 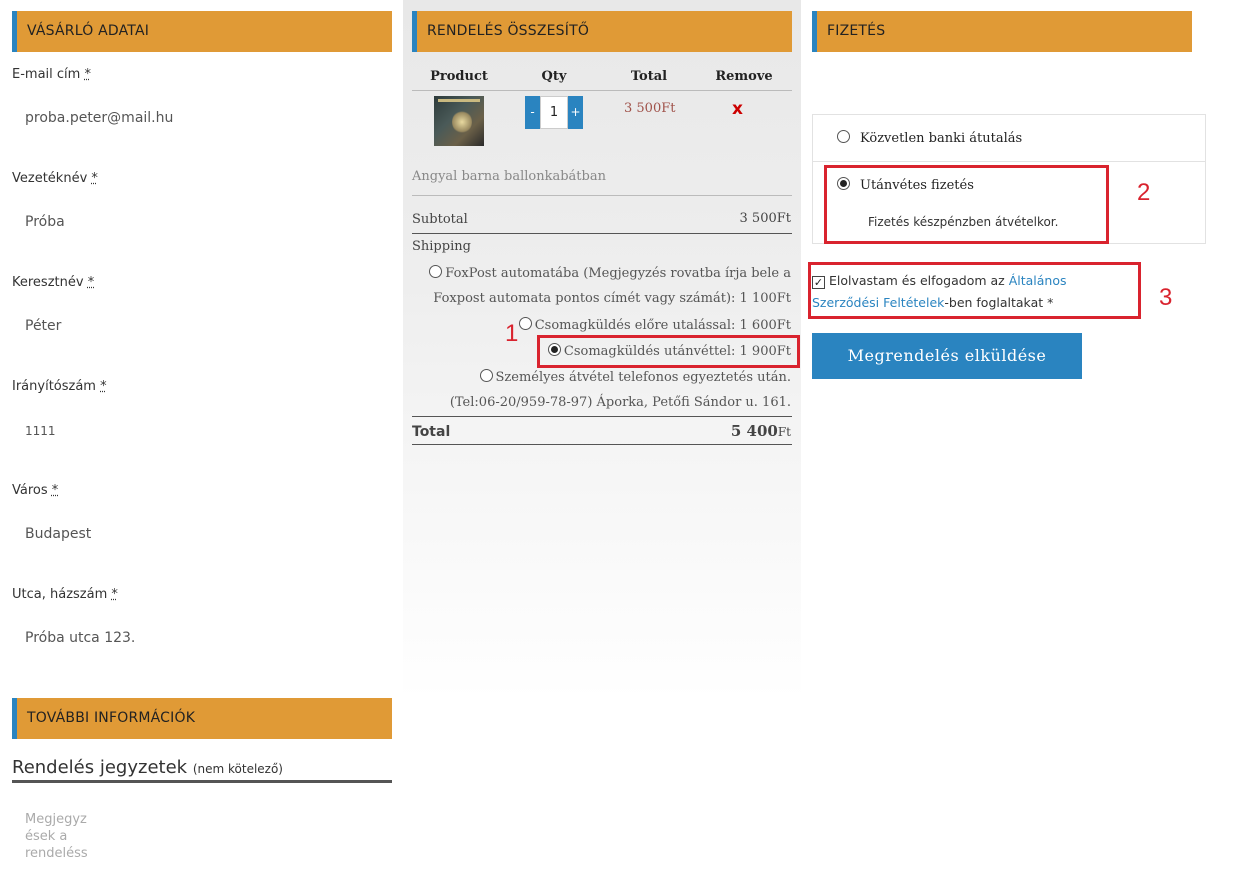 What do you see at coordinates (760, 431) in the screenshot?
I see `total-value: 5 400Ft` at bounding box center [760, 431].